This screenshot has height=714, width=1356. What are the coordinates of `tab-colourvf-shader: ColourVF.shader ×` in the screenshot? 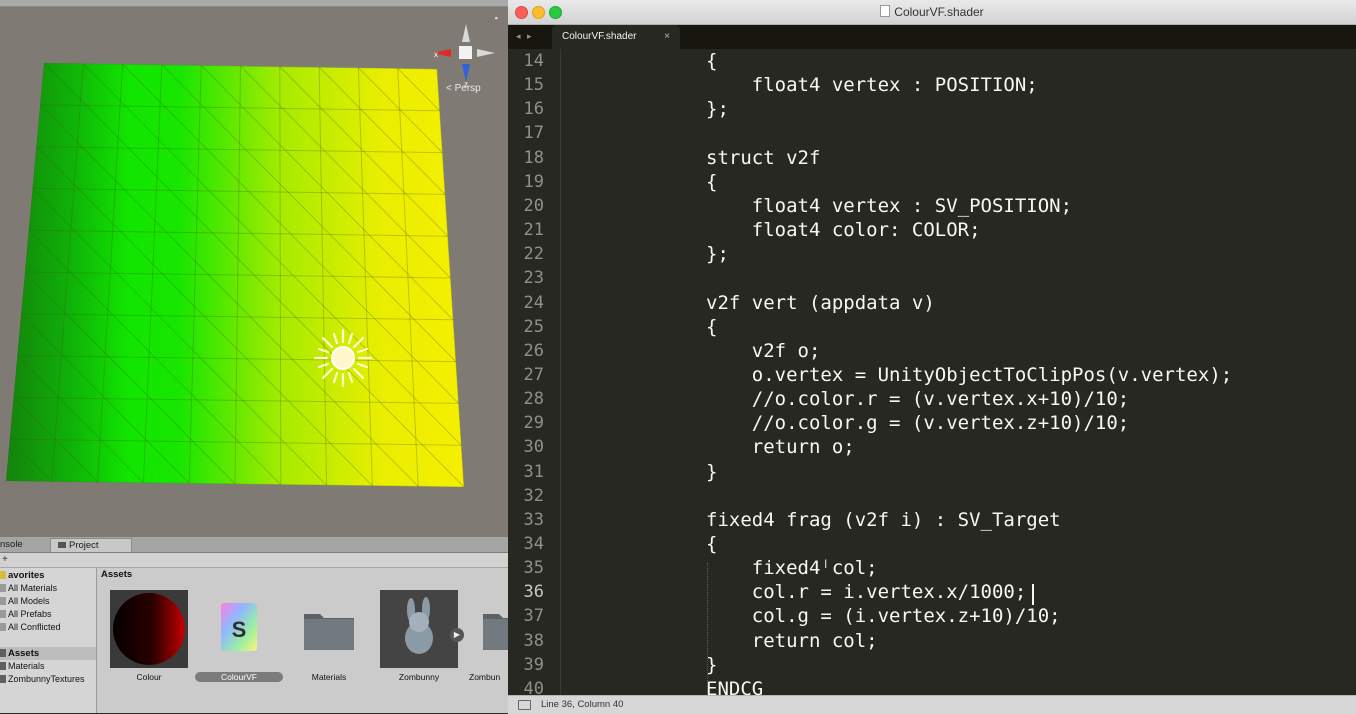 It's located at (616, 37).